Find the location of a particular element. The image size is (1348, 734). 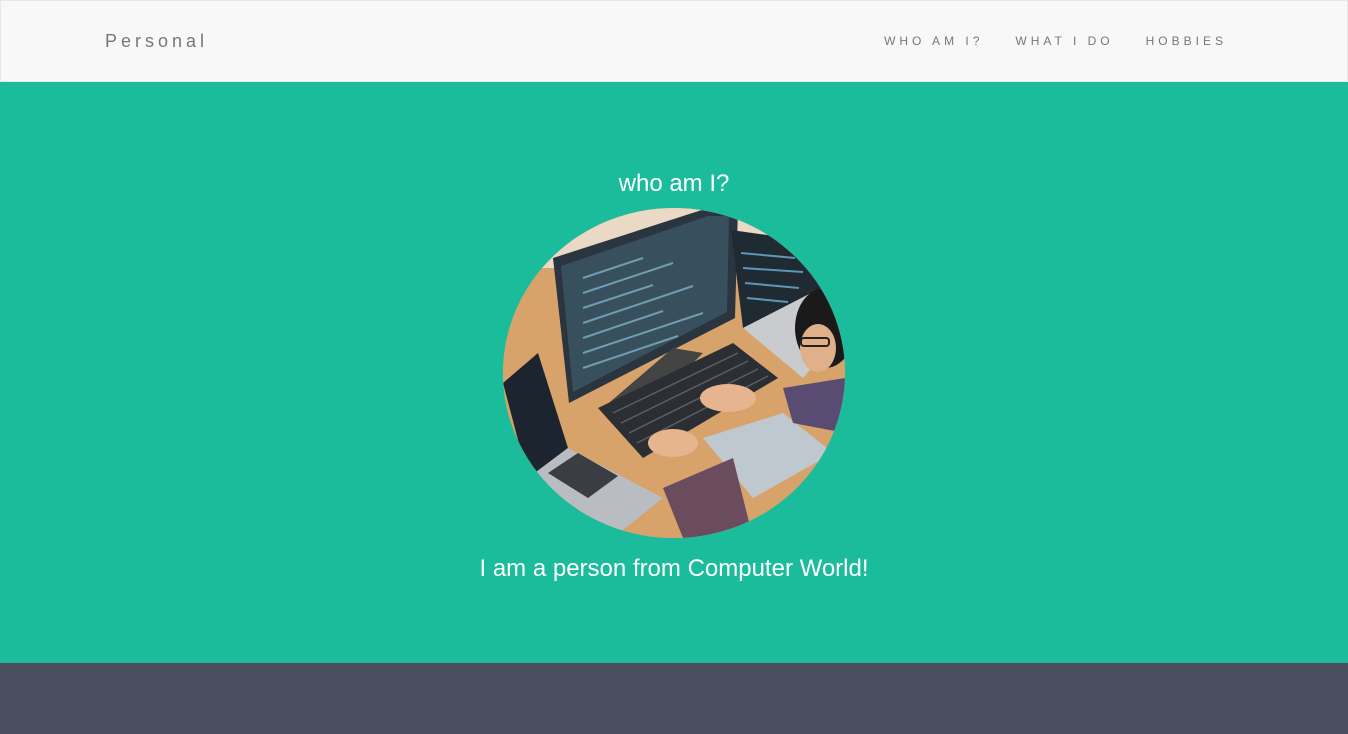

nav-link-hobbies: HOBBIES is located at coordinates (1186, 41).